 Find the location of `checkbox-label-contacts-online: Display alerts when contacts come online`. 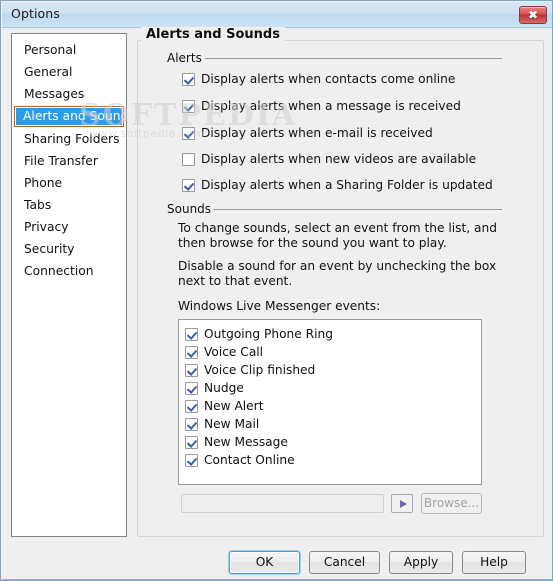

checkbox-label-contacts-online: Display alerts when contacts come online is located at coordinates (328, 79).